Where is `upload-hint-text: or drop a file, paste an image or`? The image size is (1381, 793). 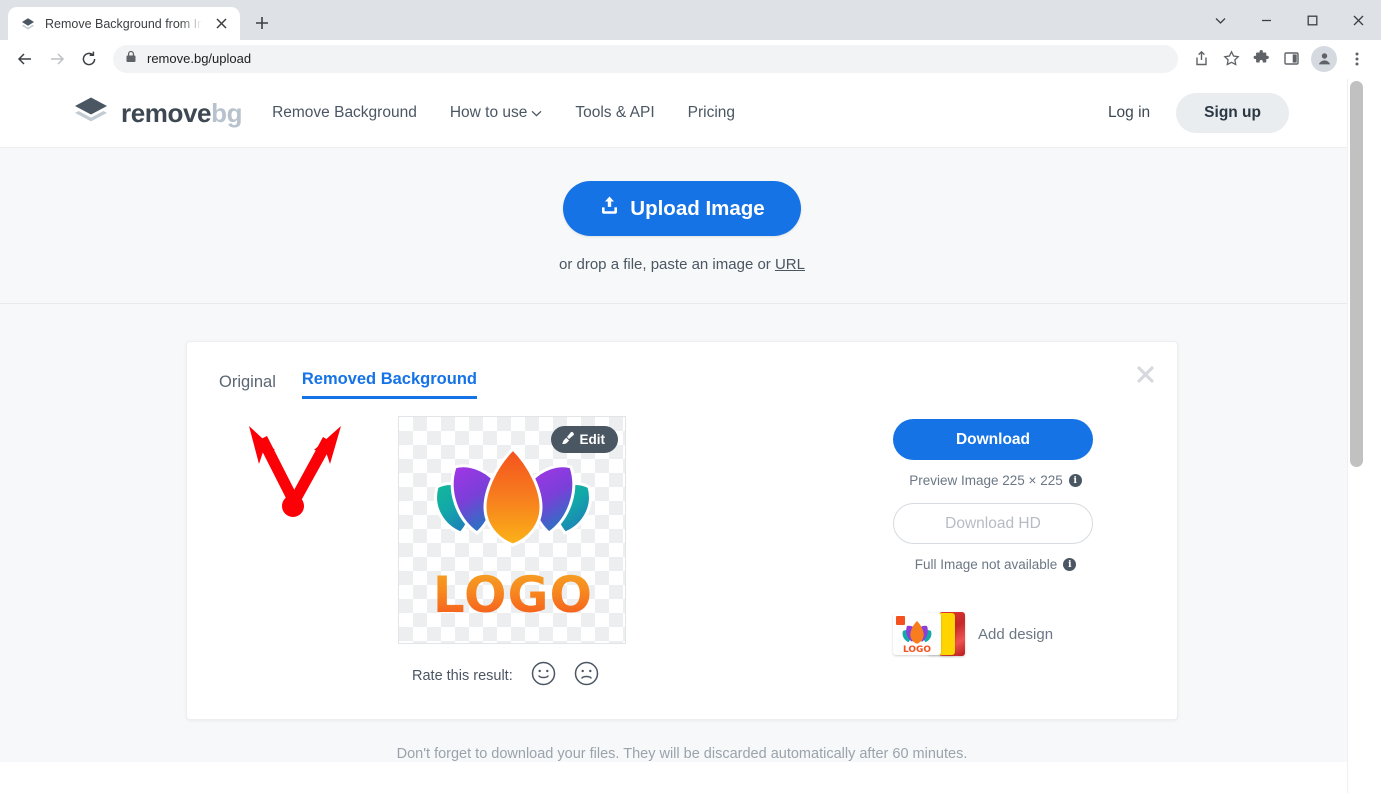
upload-hint-text: or drop a file, paste an image or is located at coordinates (667, 264).